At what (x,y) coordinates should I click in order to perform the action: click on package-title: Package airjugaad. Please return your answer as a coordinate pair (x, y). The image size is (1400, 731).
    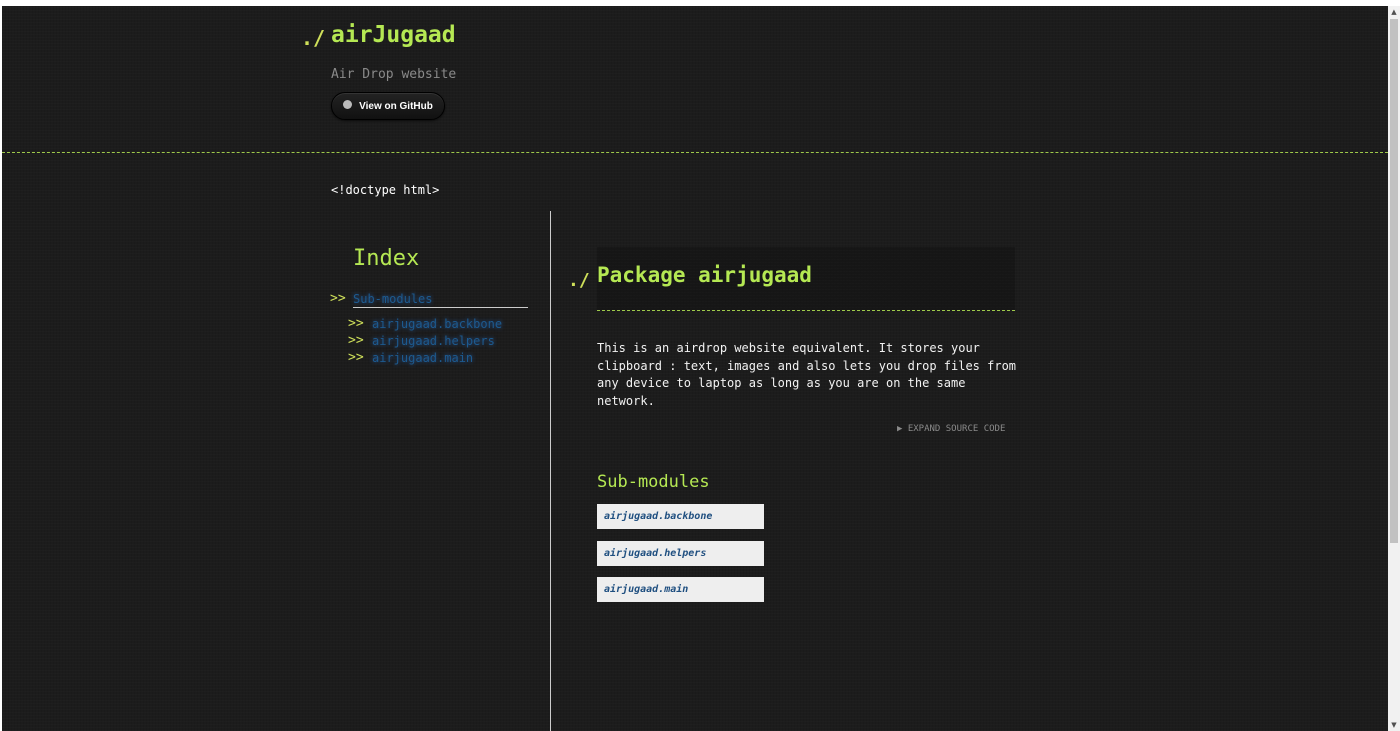
    Looking at the image, I should click on (704, 275).